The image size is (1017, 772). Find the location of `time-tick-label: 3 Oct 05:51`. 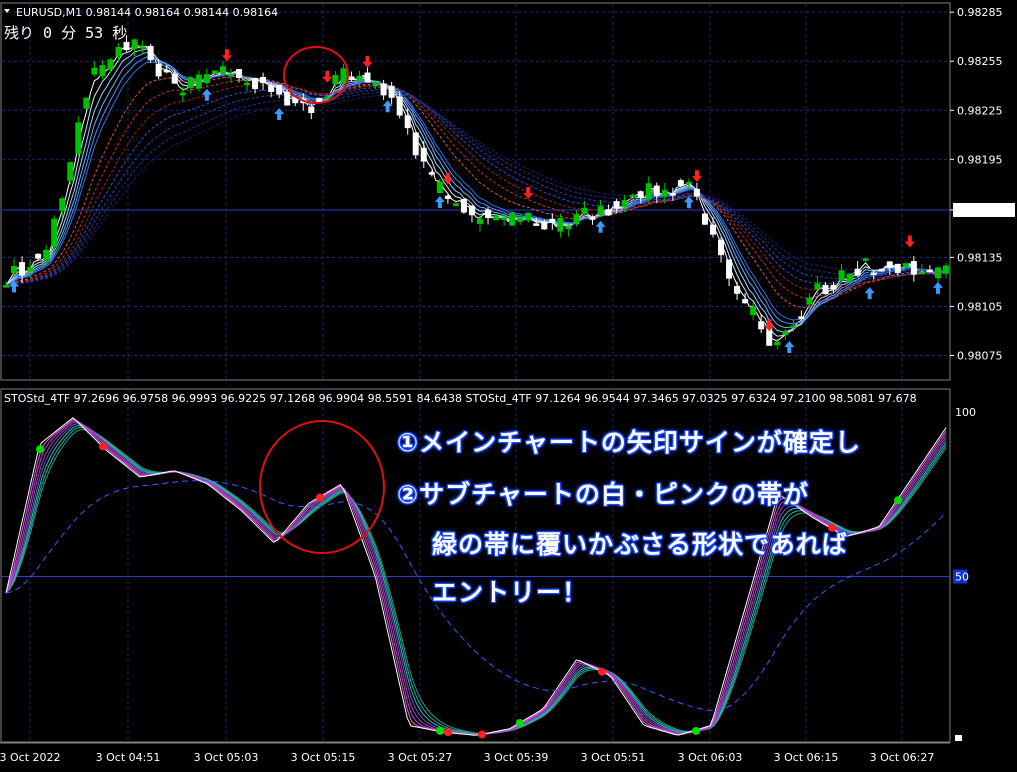

time-tick-label: 3 Oct 05:51 is located at coordinates (613, 757).